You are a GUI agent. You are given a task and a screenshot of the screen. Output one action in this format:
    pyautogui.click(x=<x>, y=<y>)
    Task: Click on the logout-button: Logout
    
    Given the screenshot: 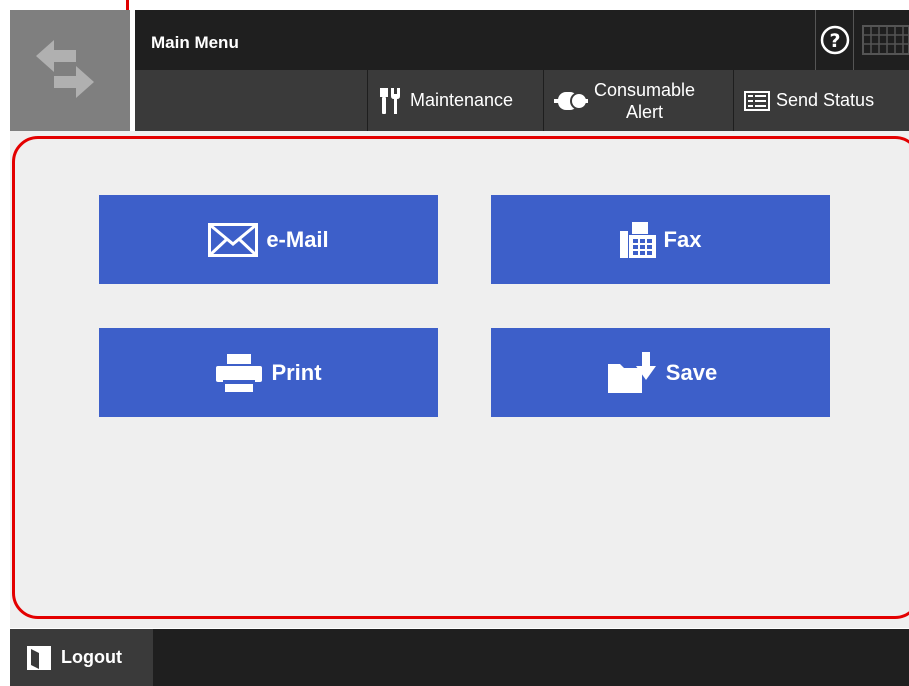 What is the action you would take?
    pyautogui.click(x=81, y=657)
    